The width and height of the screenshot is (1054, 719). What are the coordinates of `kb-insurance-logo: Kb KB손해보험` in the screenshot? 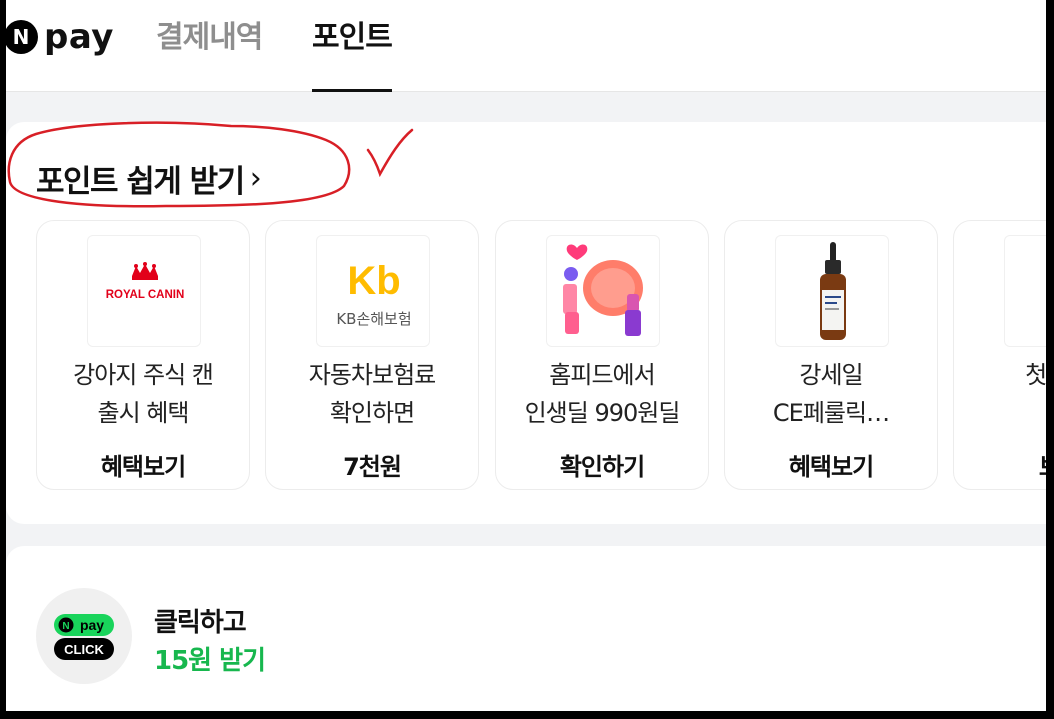 It's located at (373, 291).